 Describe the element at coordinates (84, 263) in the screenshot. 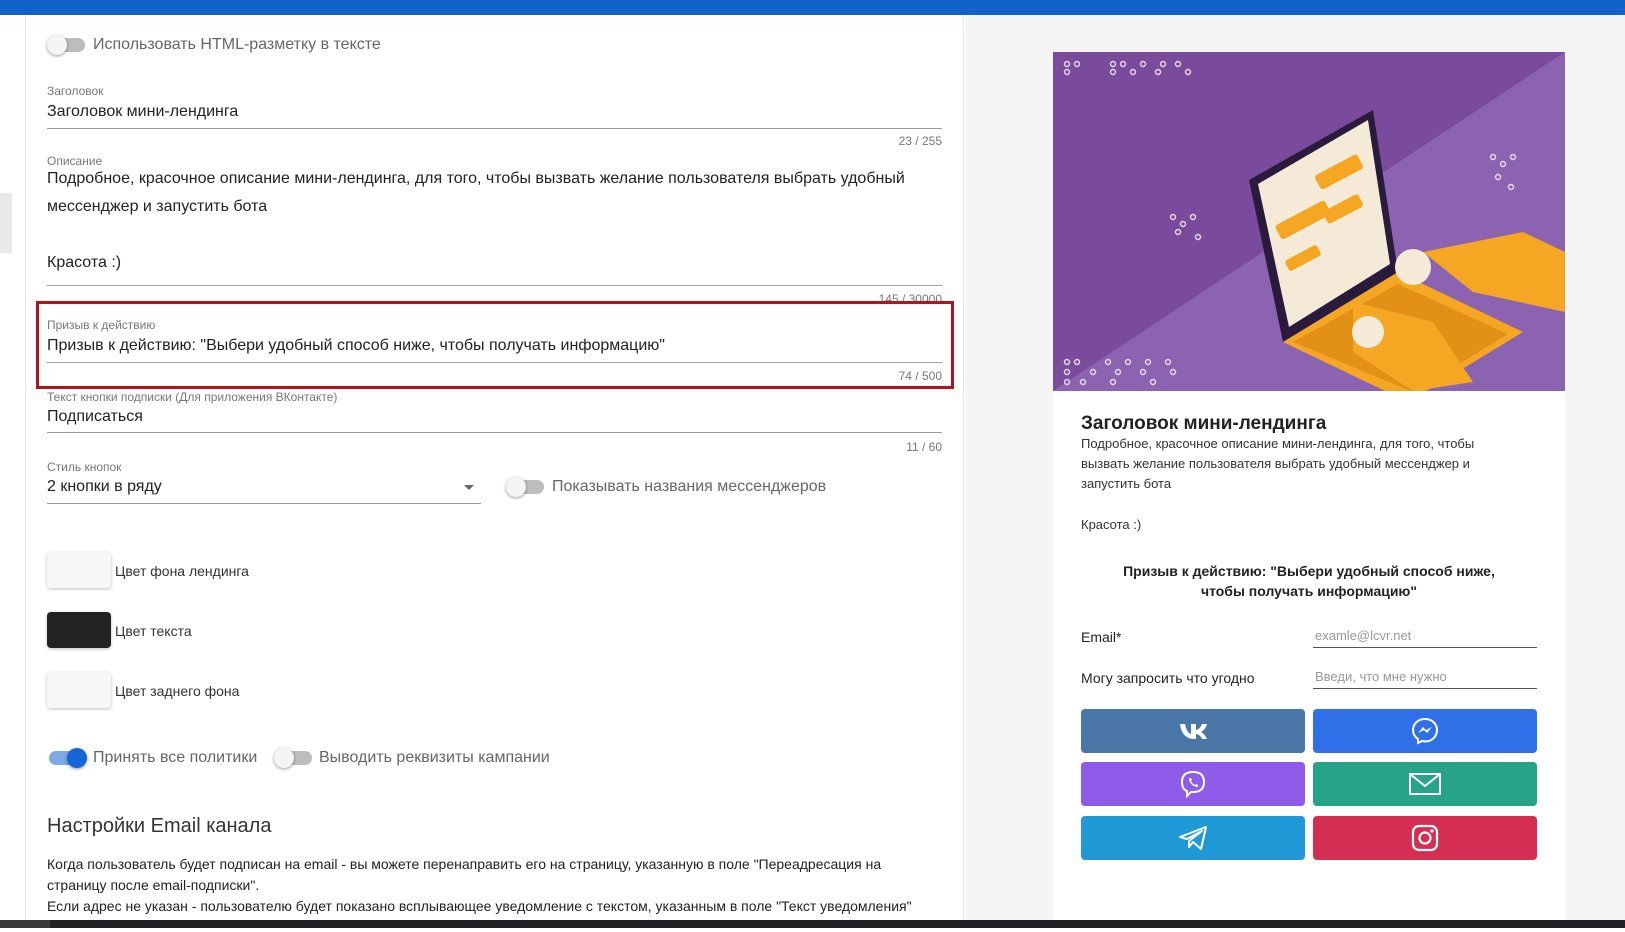

I see `description-line-3: Красота :)` at that location.